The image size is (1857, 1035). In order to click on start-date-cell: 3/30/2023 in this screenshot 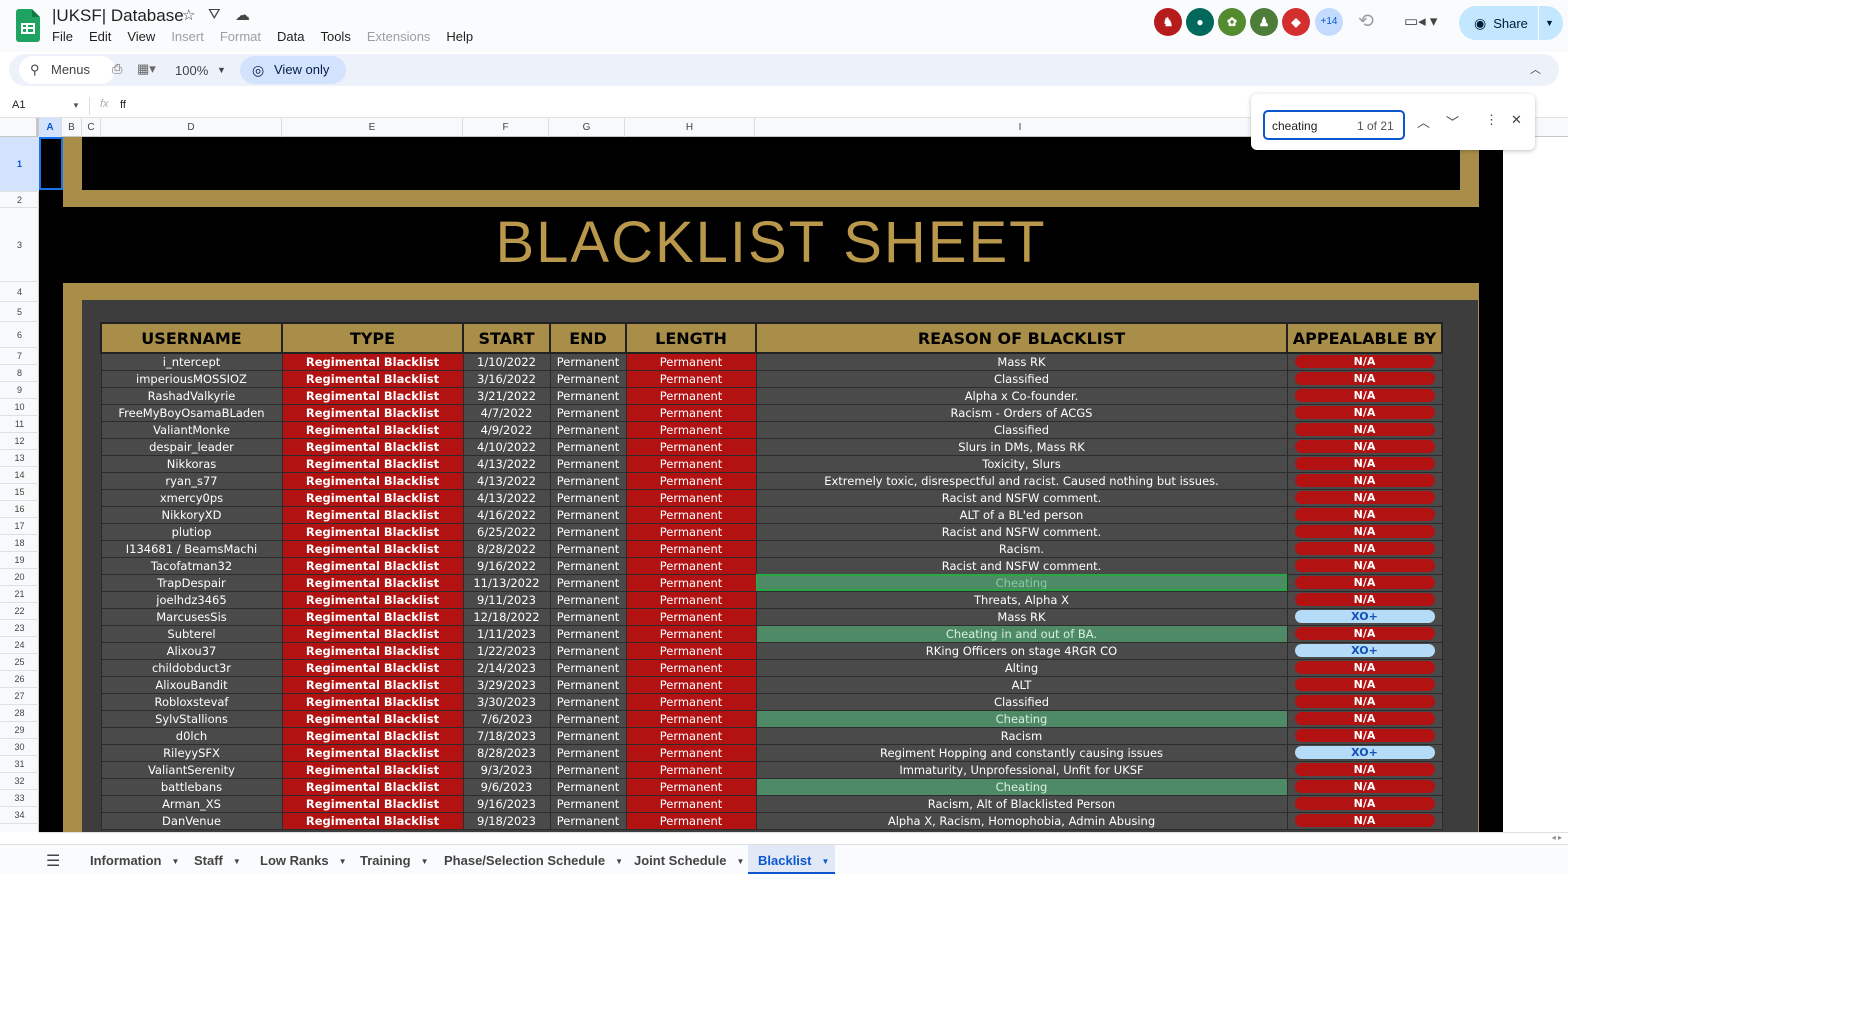, I will do `click(506, 701)`.